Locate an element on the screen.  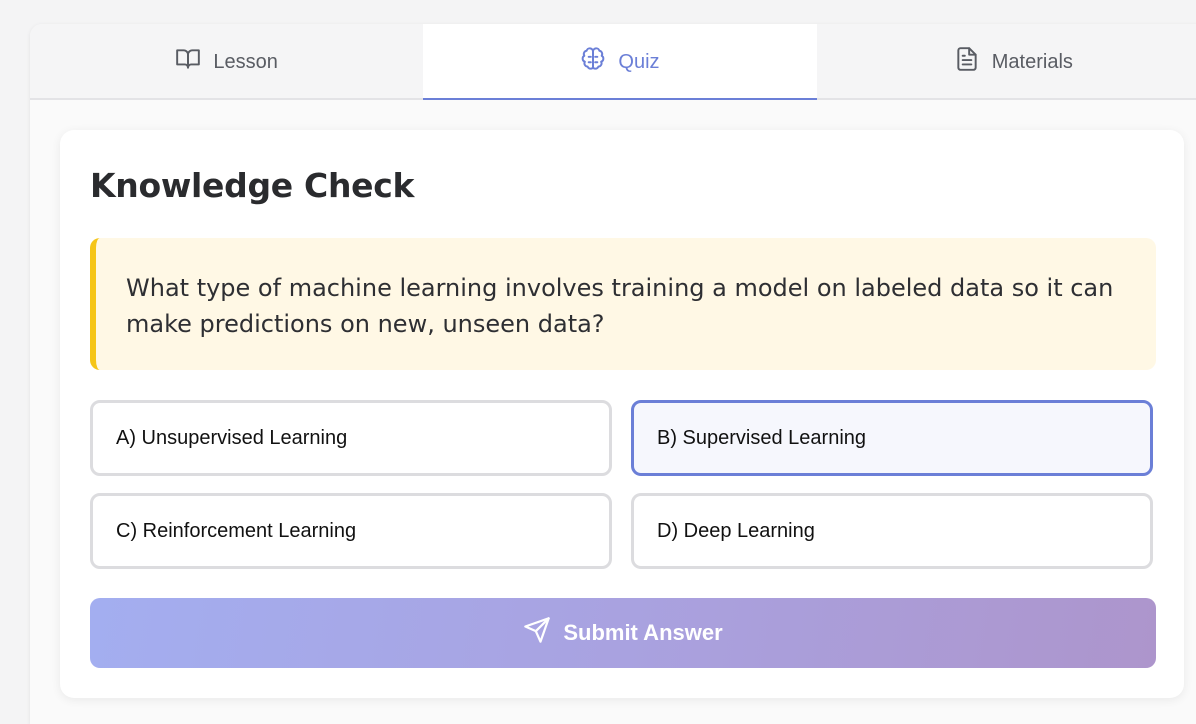
submit-answer-button: Submit Answer is located at coordinates (623, 633).